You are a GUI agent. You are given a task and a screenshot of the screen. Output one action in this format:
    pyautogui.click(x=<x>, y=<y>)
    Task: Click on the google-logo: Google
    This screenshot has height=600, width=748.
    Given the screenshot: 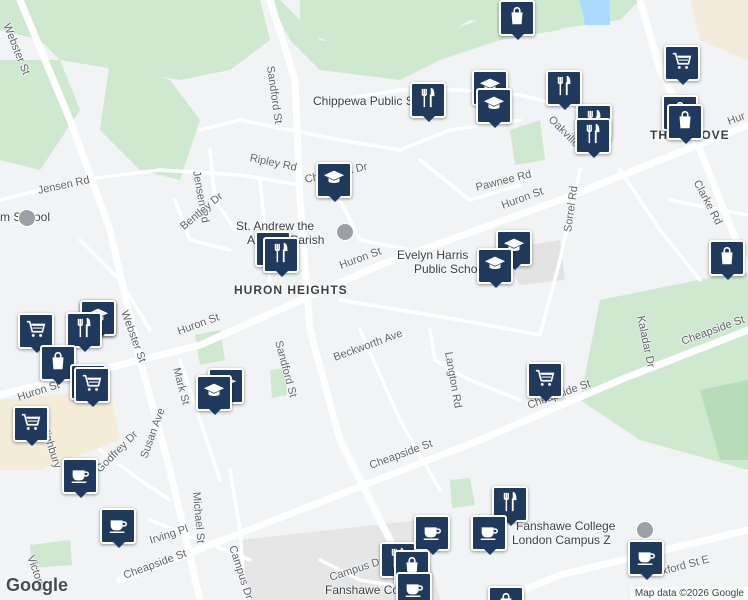 What is the action you would take?
    pyautogui.click(x=37, y=585)
    